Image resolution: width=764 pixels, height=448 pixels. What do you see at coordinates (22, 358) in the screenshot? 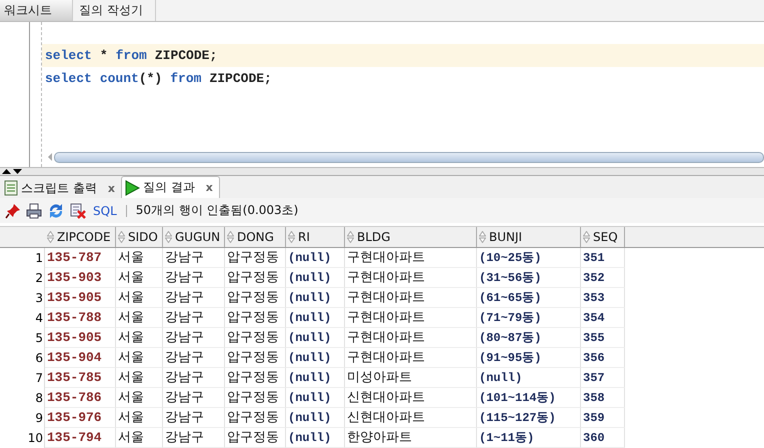
I see `row-number: 6` at bounding box center [22, 358].